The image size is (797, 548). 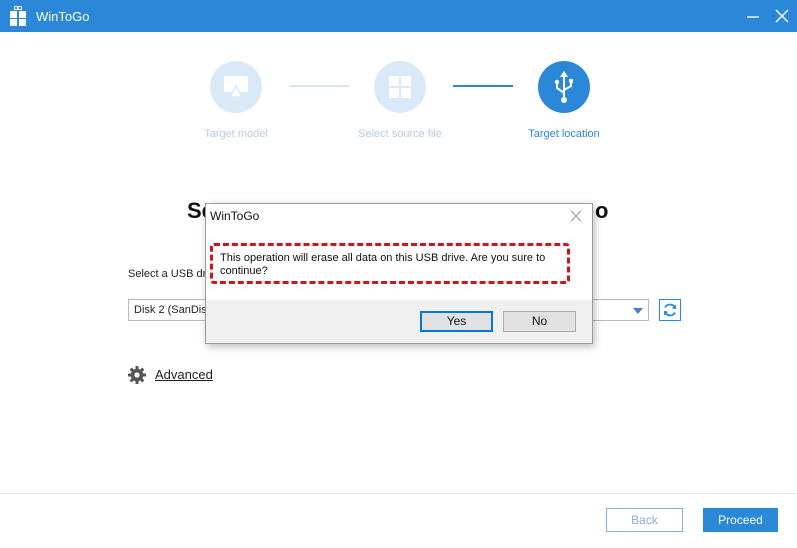 What do you see at coordinates (539, 321) in the screenshot?
I see `no-button: No` at bounding box center [539, 321].